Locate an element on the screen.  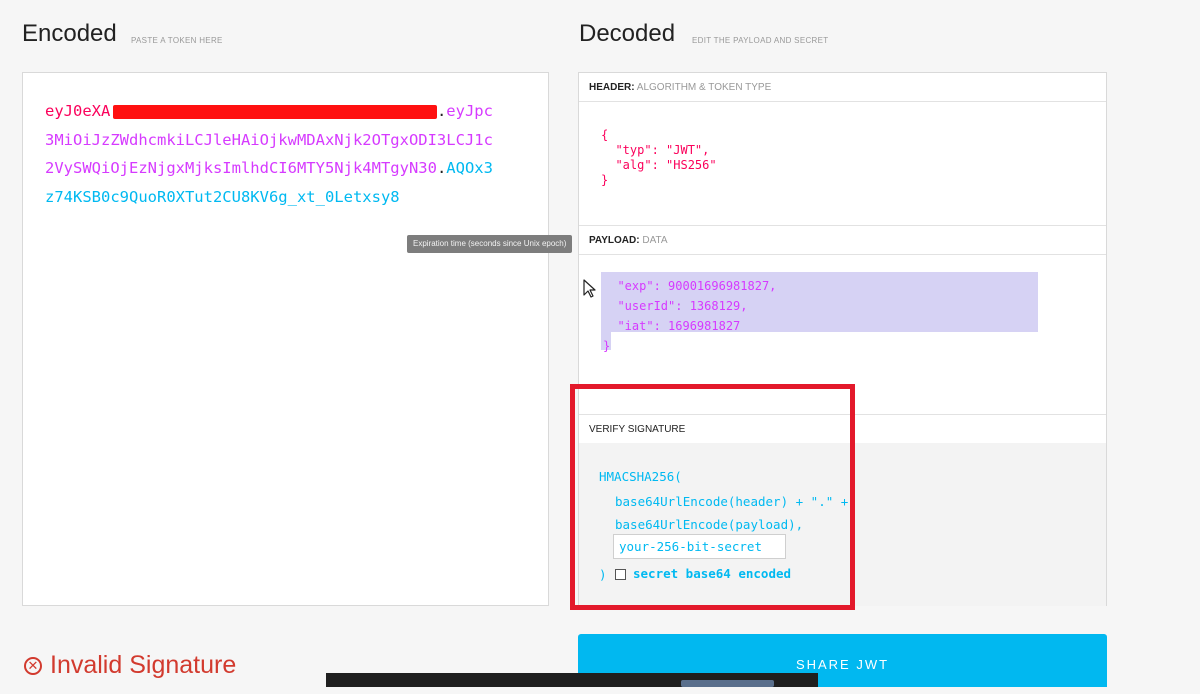
mouse-cursor-icon is located at coordinates (589, 288).